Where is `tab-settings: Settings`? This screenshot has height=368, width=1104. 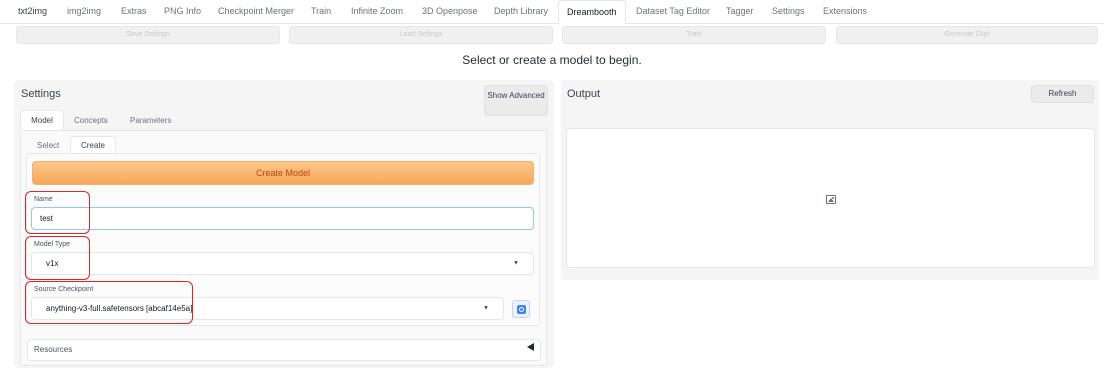 tab-settings: Settings is located at coordinates (788, 11).